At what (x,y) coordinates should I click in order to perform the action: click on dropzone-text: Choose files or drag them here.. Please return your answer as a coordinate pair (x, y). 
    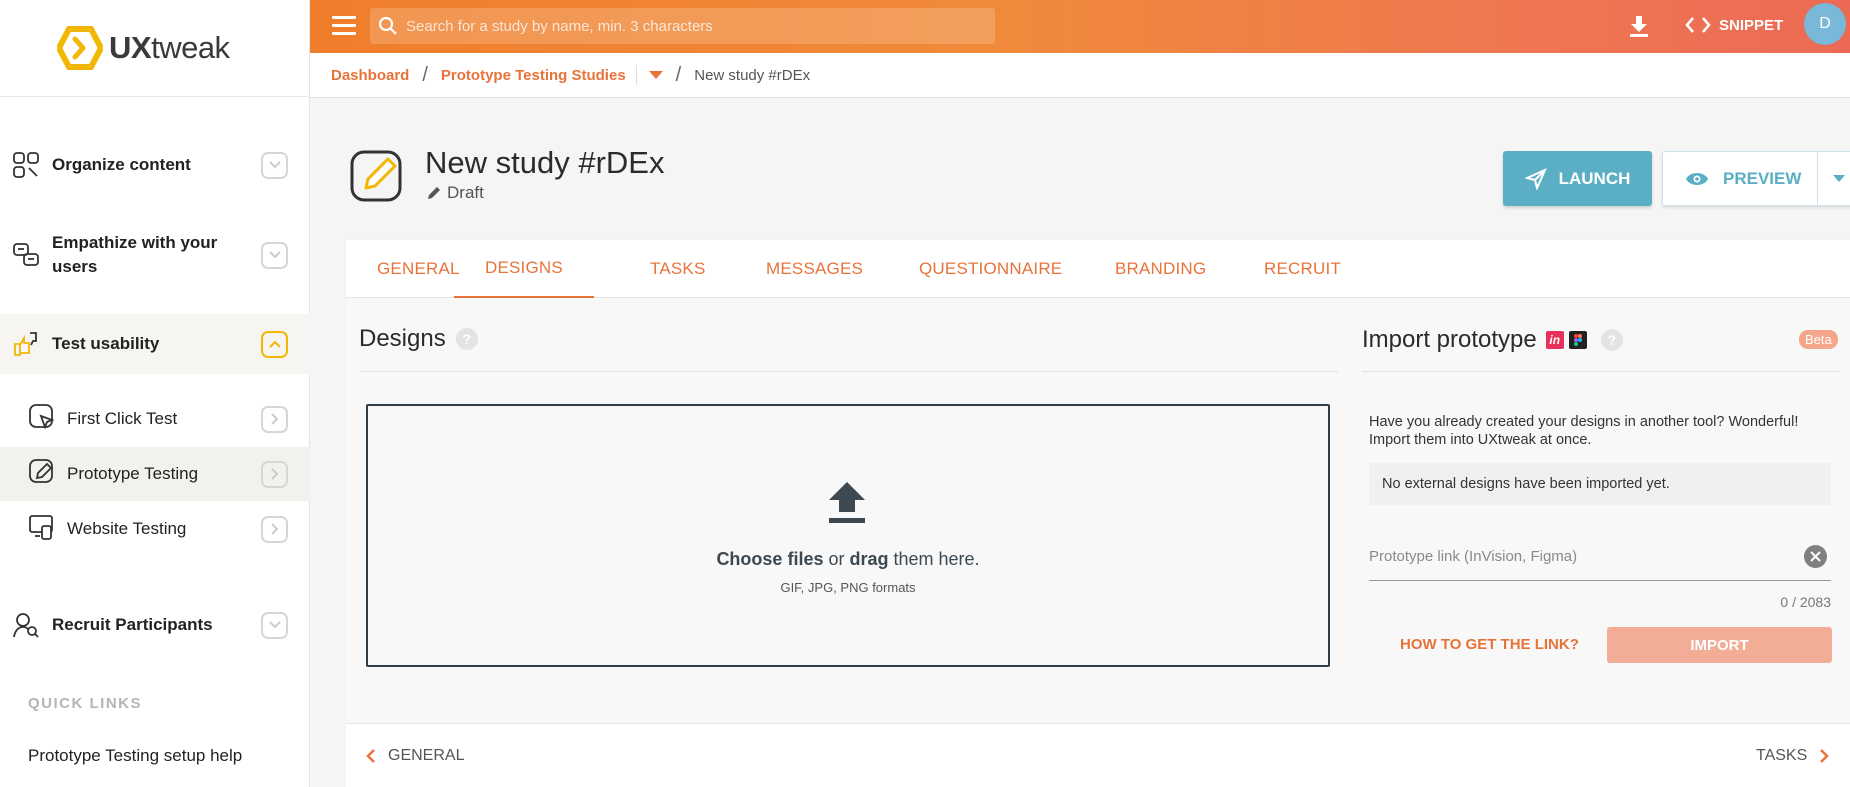
    Looking at the image, I should click on (848, 559).